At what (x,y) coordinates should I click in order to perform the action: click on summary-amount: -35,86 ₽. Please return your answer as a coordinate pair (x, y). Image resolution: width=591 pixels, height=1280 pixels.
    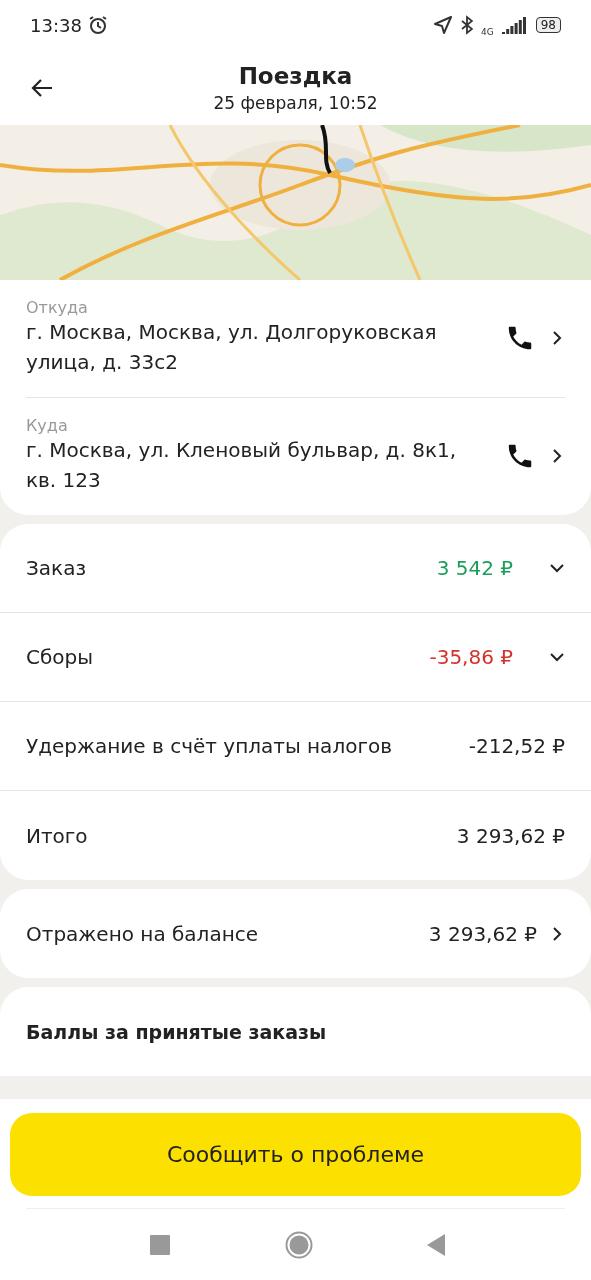
    Looking at the image, I should click on (471, 657).